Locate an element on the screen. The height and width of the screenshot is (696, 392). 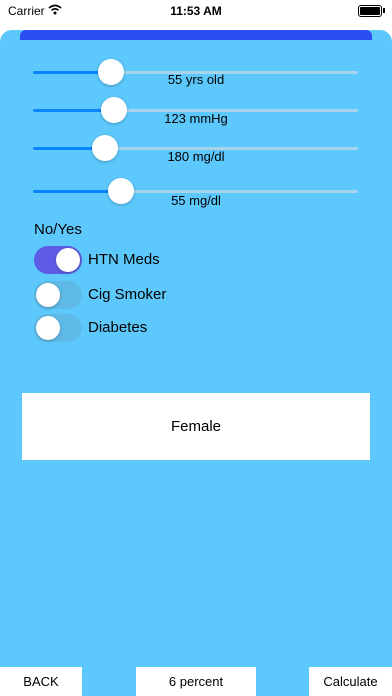
diabetes-label: Diabetes is located at coordinates (118, 327).